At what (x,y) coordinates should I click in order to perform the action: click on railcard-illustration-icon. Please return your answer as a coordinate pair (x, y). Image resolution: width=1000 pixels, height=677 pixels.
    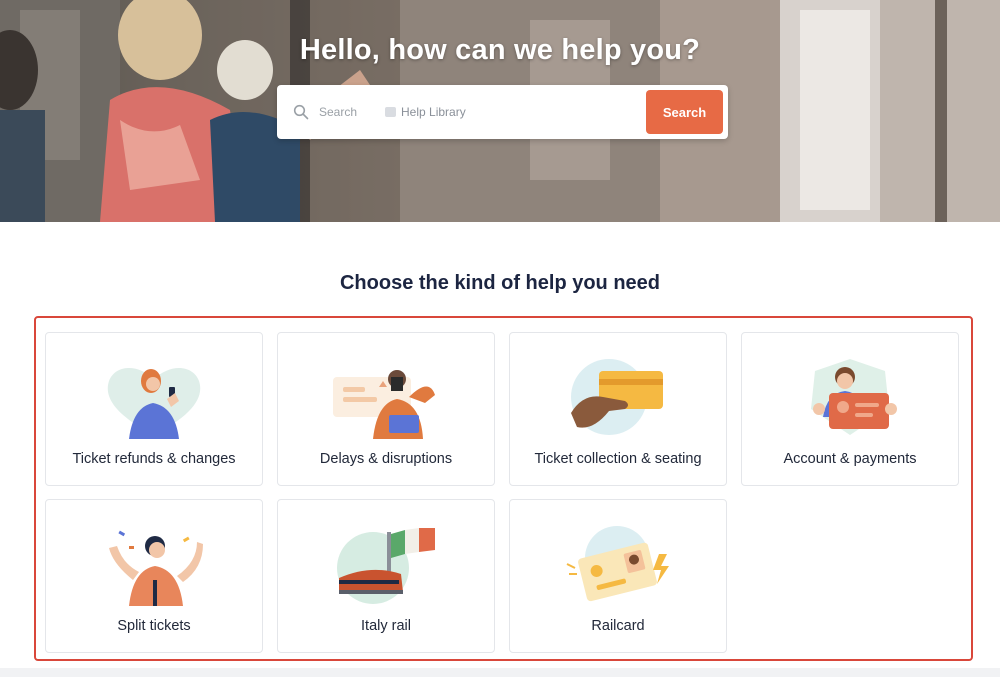
    Looking at the image, I should click on (617, 564).